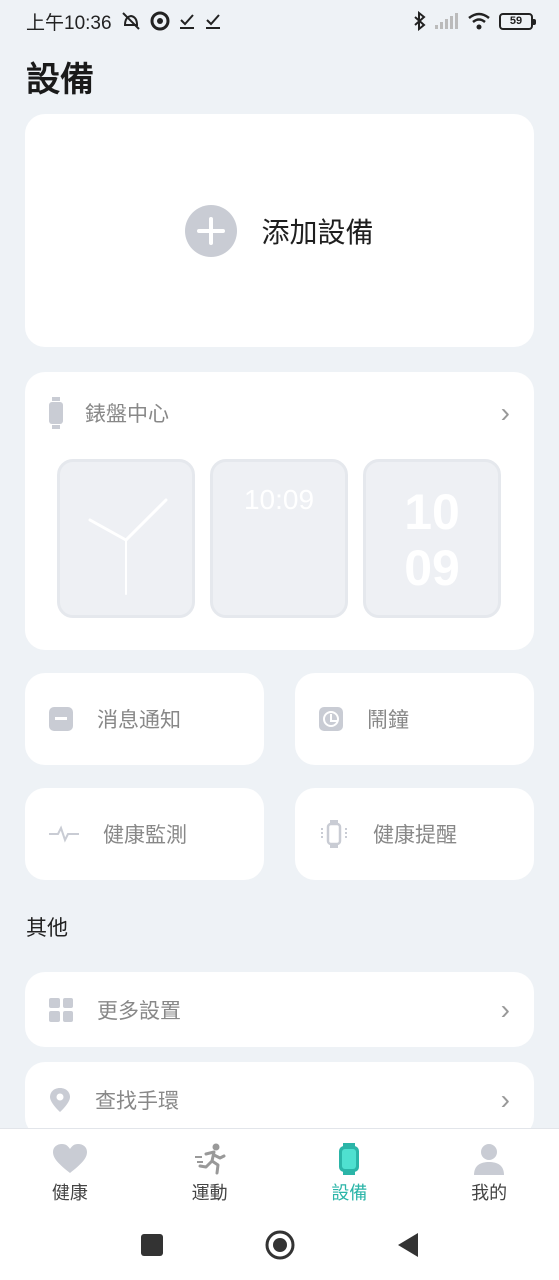 Image resolution: width=559 pixels, height=1280 pixels. Describe the element at coordinates (47, 928) in the screenshot. I see `section-title-other: 其他` at that location.